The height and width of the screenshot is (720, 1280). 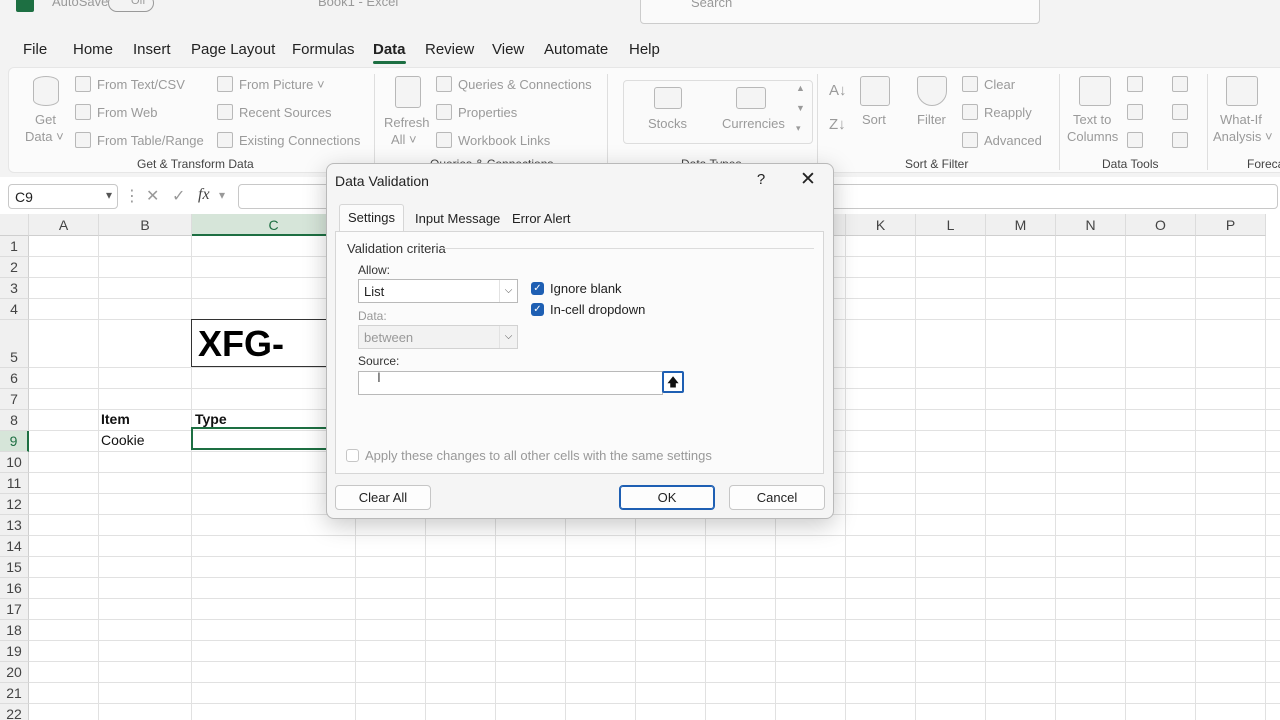 What do you see at coordinates (44, 136) in the screenshot?
I see `get-data-dropdown: Data ˅` at bounding box center [44, 136].